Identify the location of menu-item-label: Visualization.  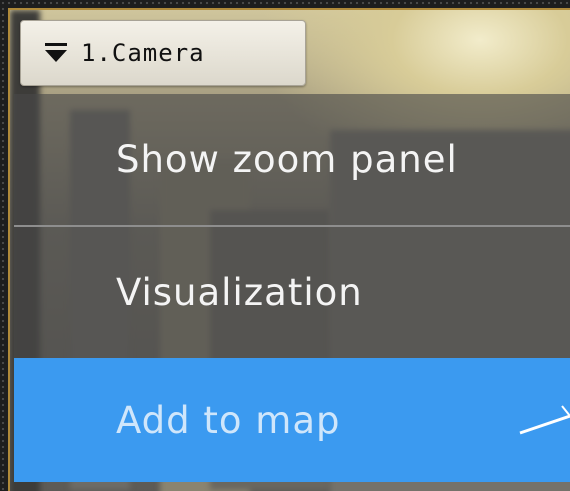
(239, 292).